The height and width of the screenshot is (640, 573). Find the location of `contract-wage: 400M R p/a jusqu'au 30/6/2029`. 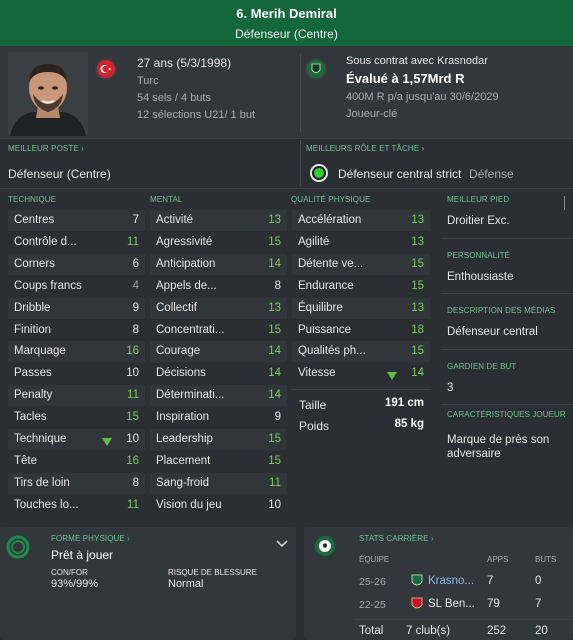

contract-wage: 400M R p/a jusqu'au 30/6/2029 is located at coordinates (422, 97).